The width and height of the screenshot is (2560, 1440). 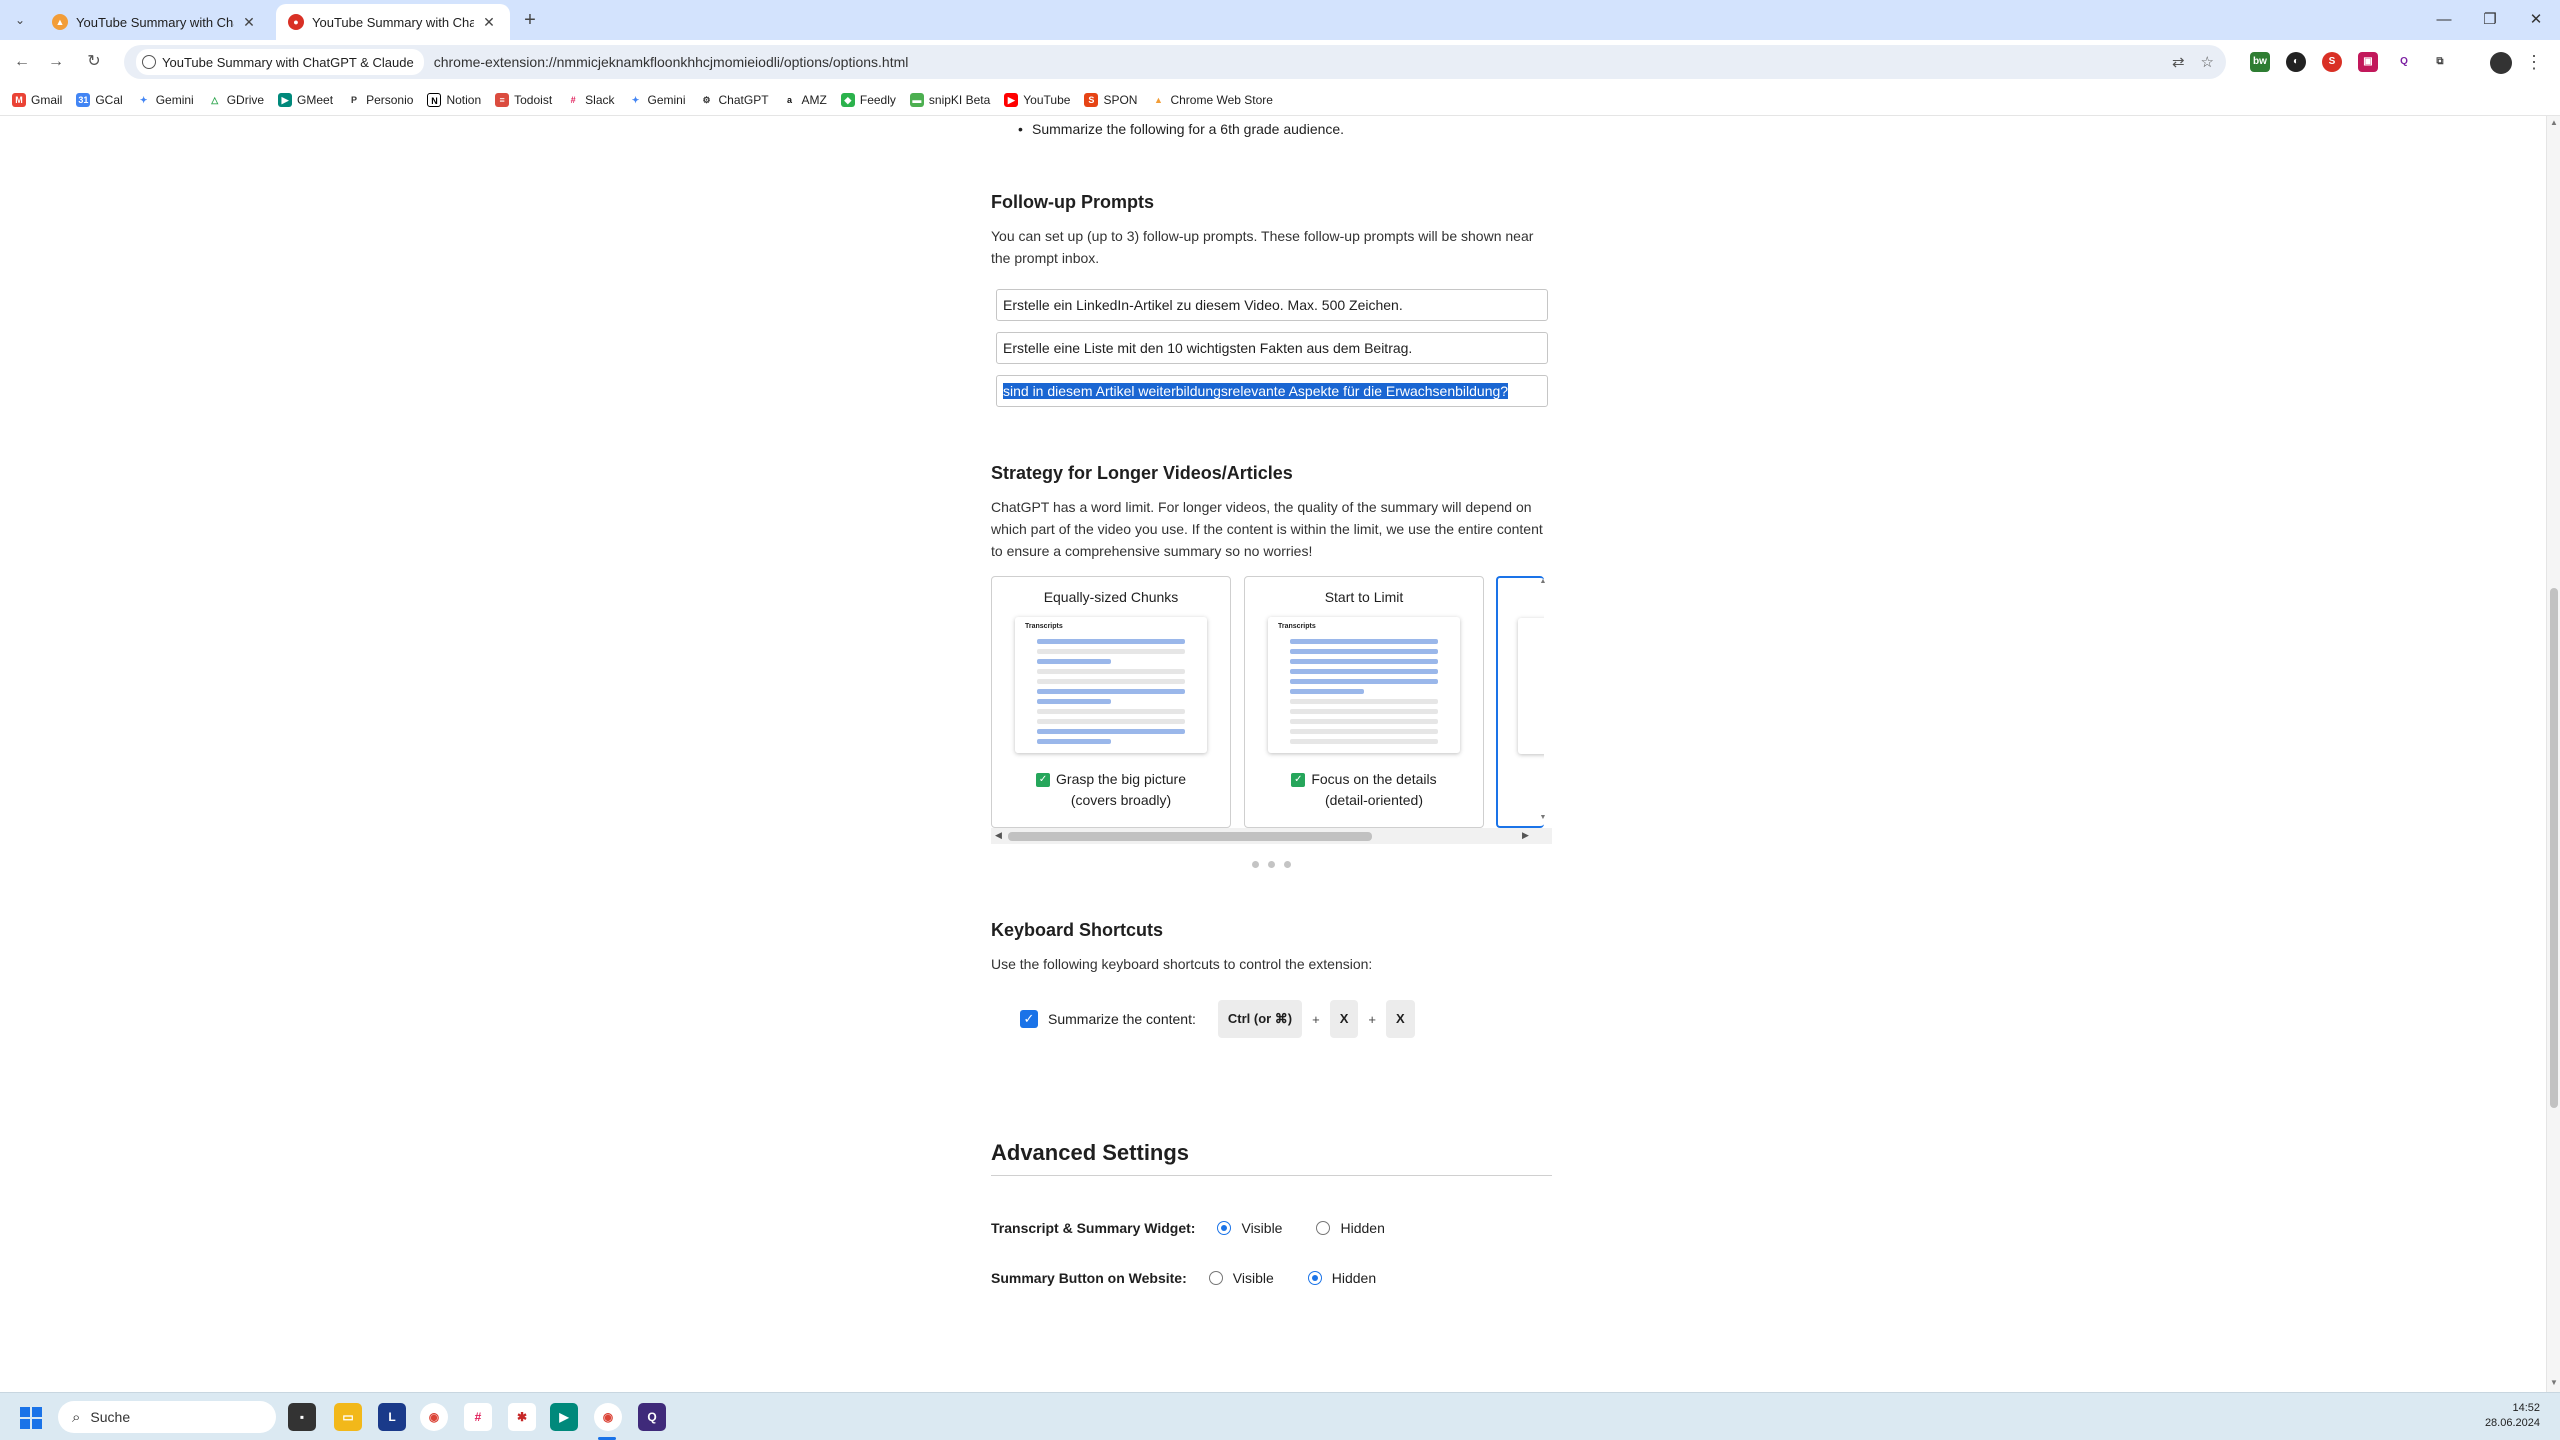 I want to click on card-title: Equally-sized Chunks, so click(x=1111, y=597).